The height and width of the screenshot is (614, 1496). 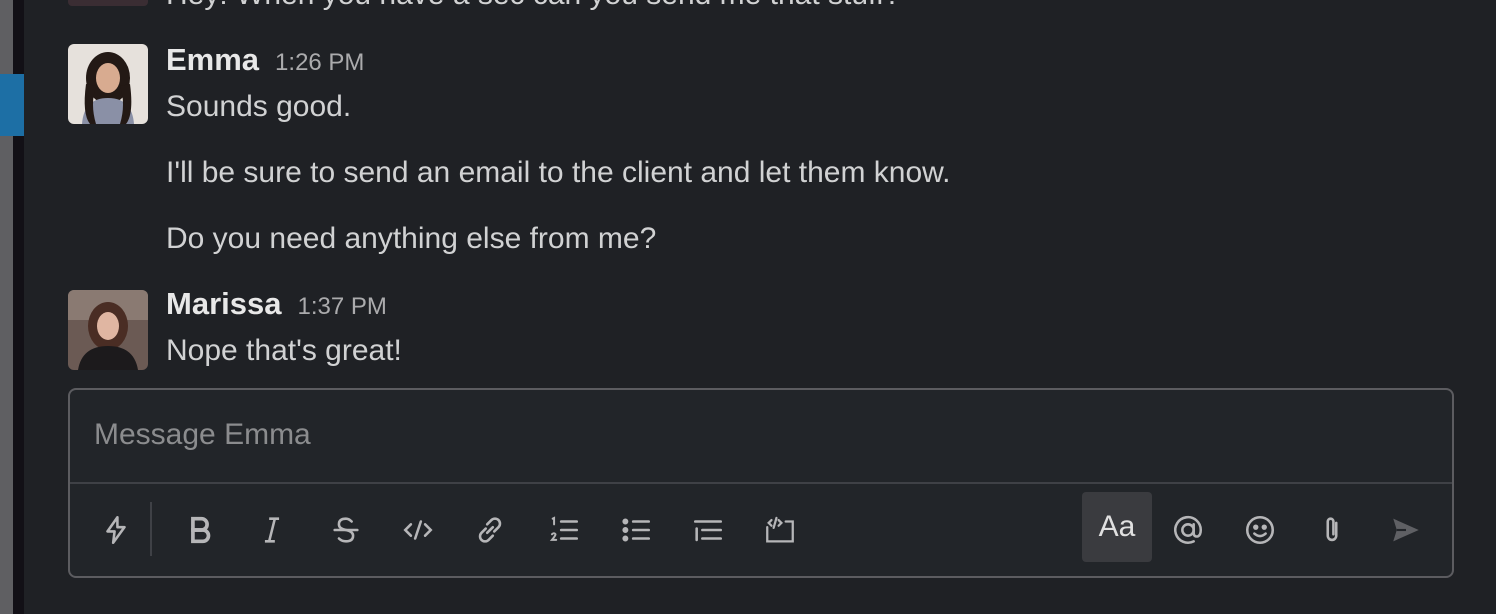 I want to click on lightning-icon, so click(x=116, y=530).